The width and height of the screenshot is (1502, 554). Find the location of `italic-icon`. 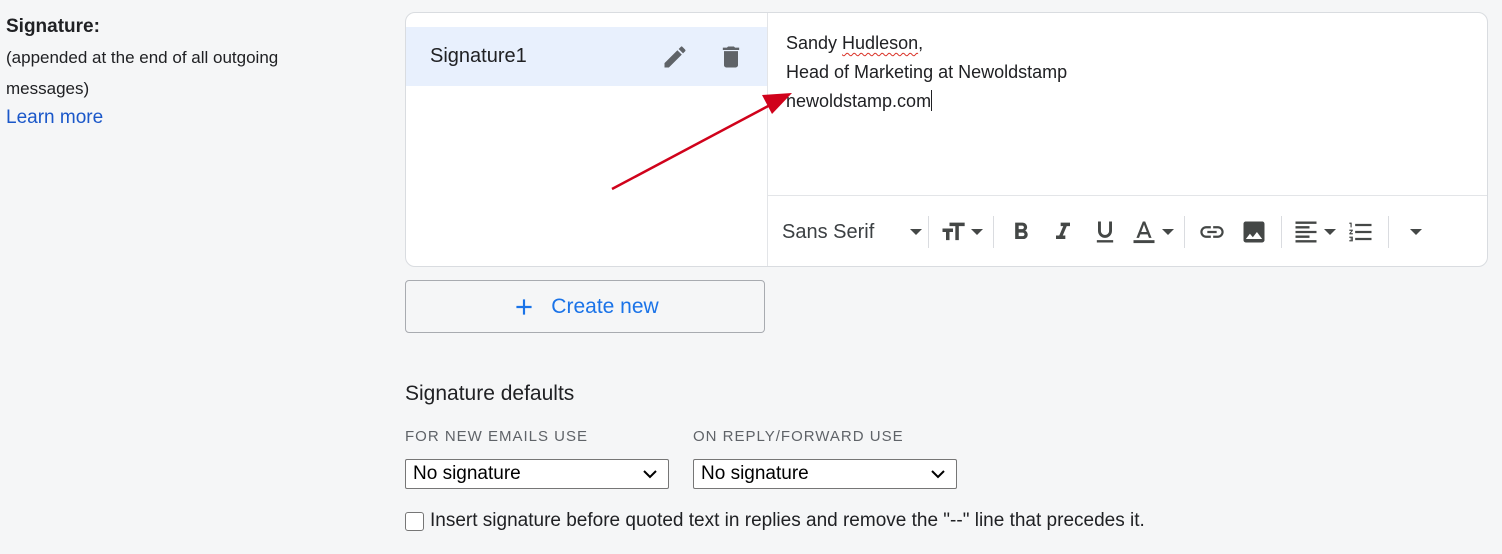

italic-icon is located at coordinates (1063, 230).